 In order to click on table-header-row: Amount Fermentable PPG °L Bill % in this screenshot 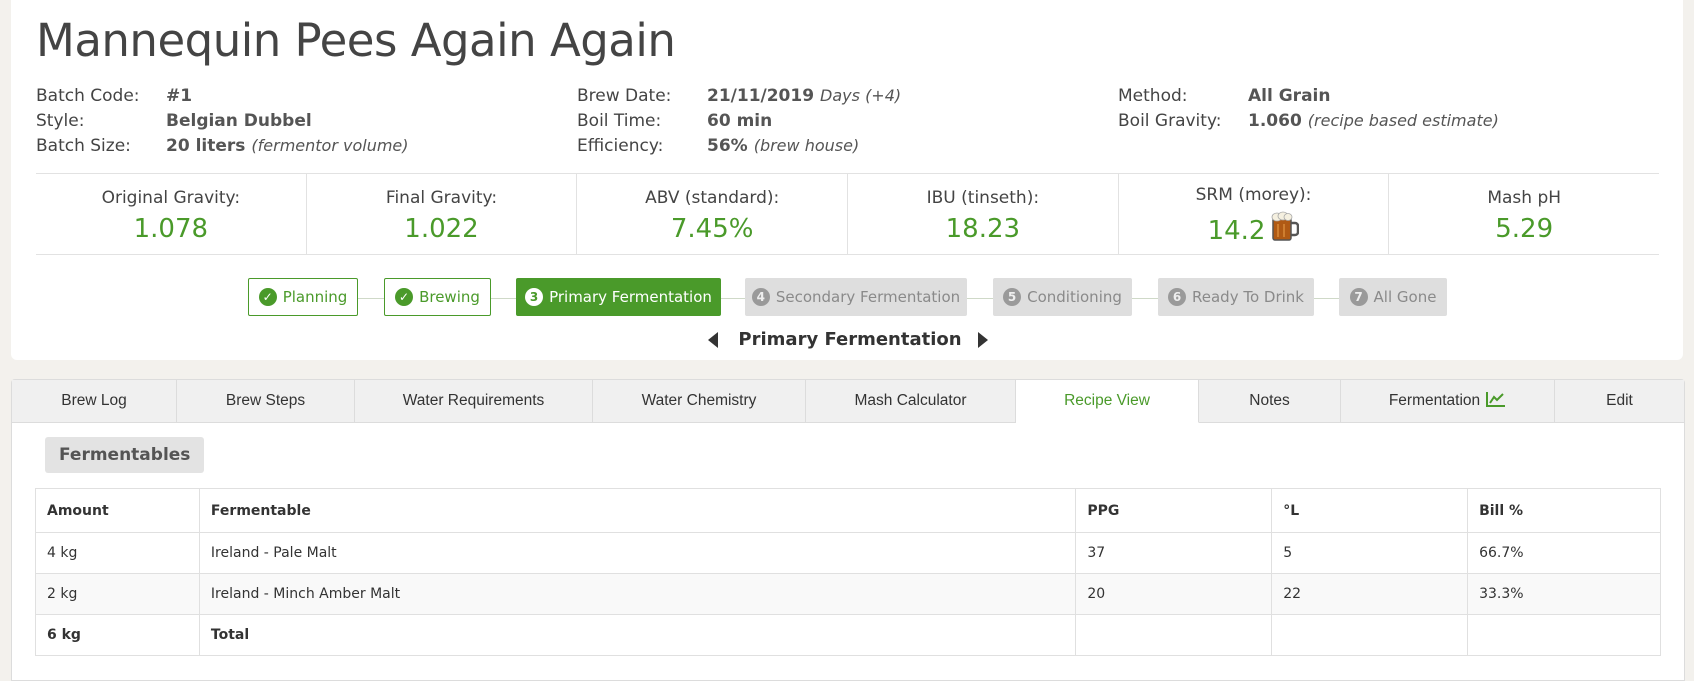, I will do `click(848, 510)`.